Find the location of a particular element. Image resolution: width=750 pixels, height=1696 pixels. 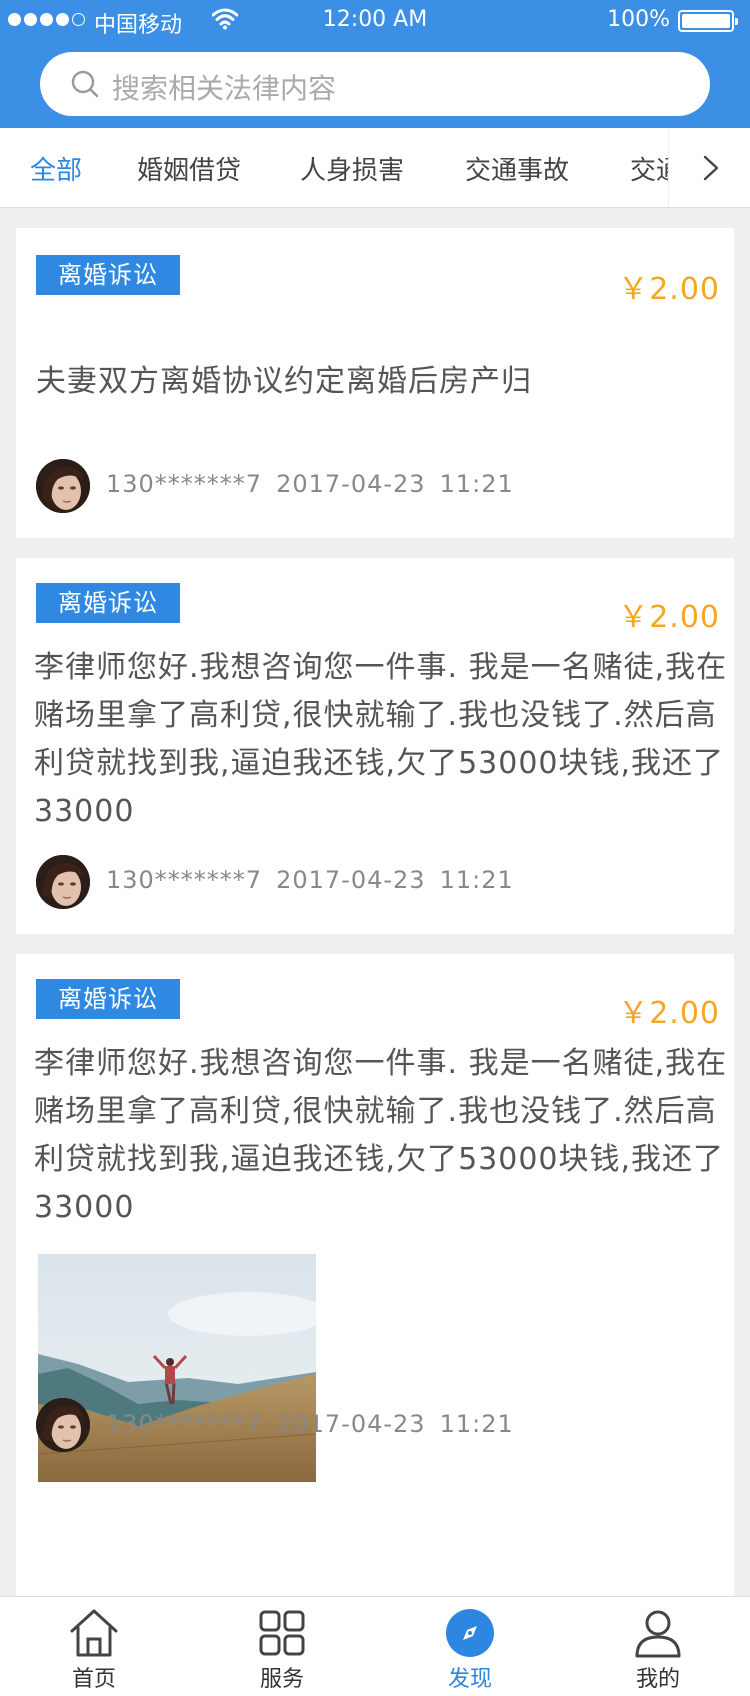

post-photo is located at coordinates (177, 1368).